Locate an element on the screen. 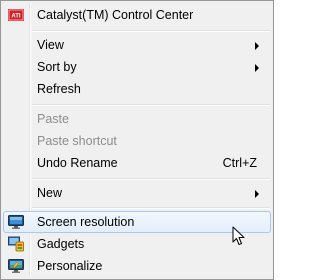  gadgets-icon is located at coordinates (16, 244).